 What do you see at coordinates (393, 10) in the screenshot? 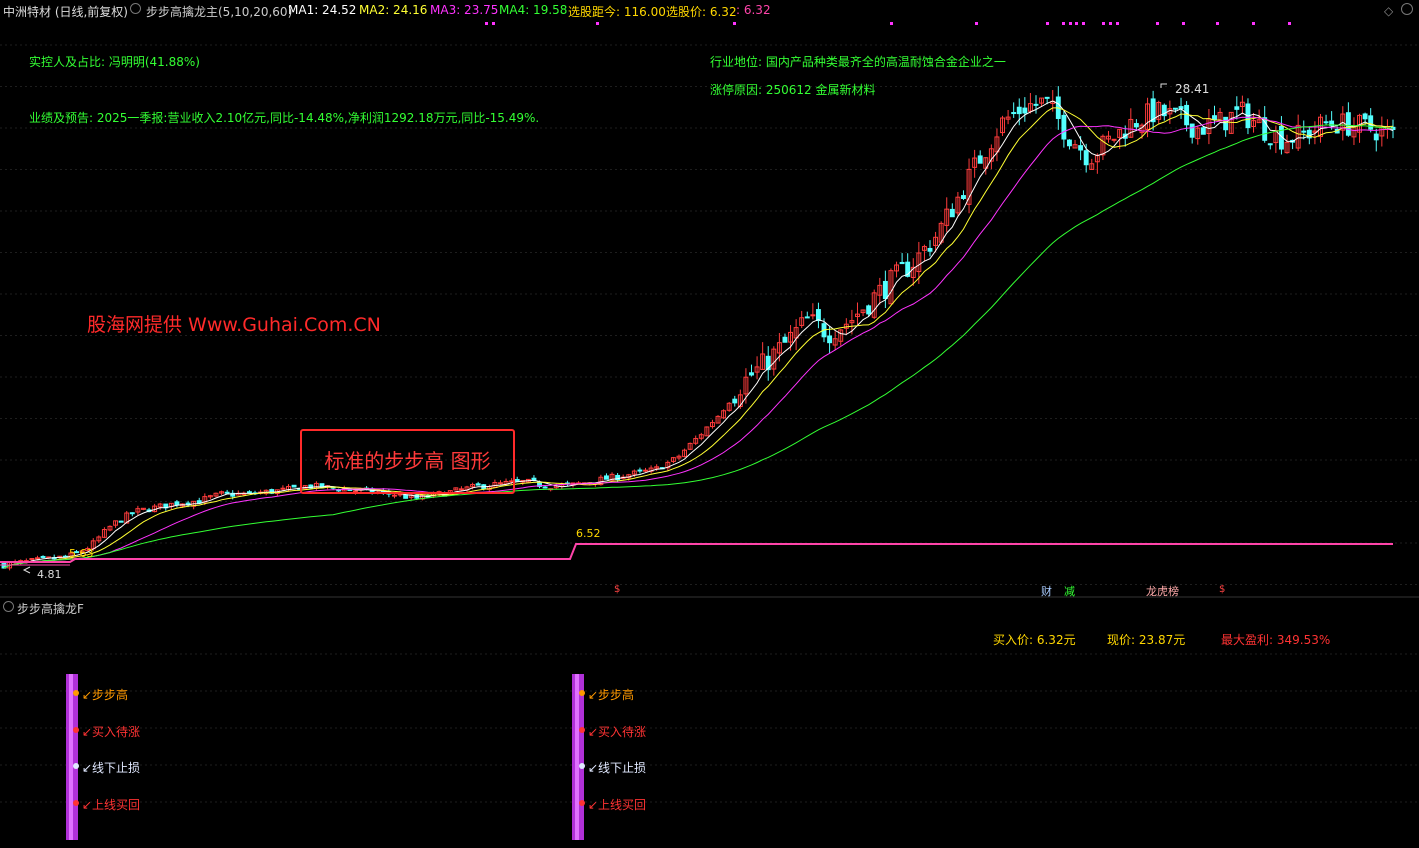
I see `ma2-value: MA2: 24.16` at bounding box center [393, 10].